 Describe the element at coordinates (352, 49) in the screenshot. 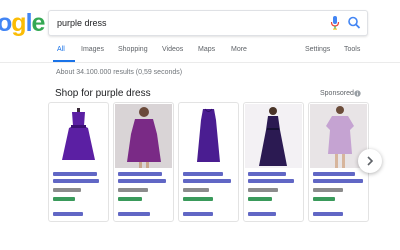

I see `tools-link: Tools` at that location.